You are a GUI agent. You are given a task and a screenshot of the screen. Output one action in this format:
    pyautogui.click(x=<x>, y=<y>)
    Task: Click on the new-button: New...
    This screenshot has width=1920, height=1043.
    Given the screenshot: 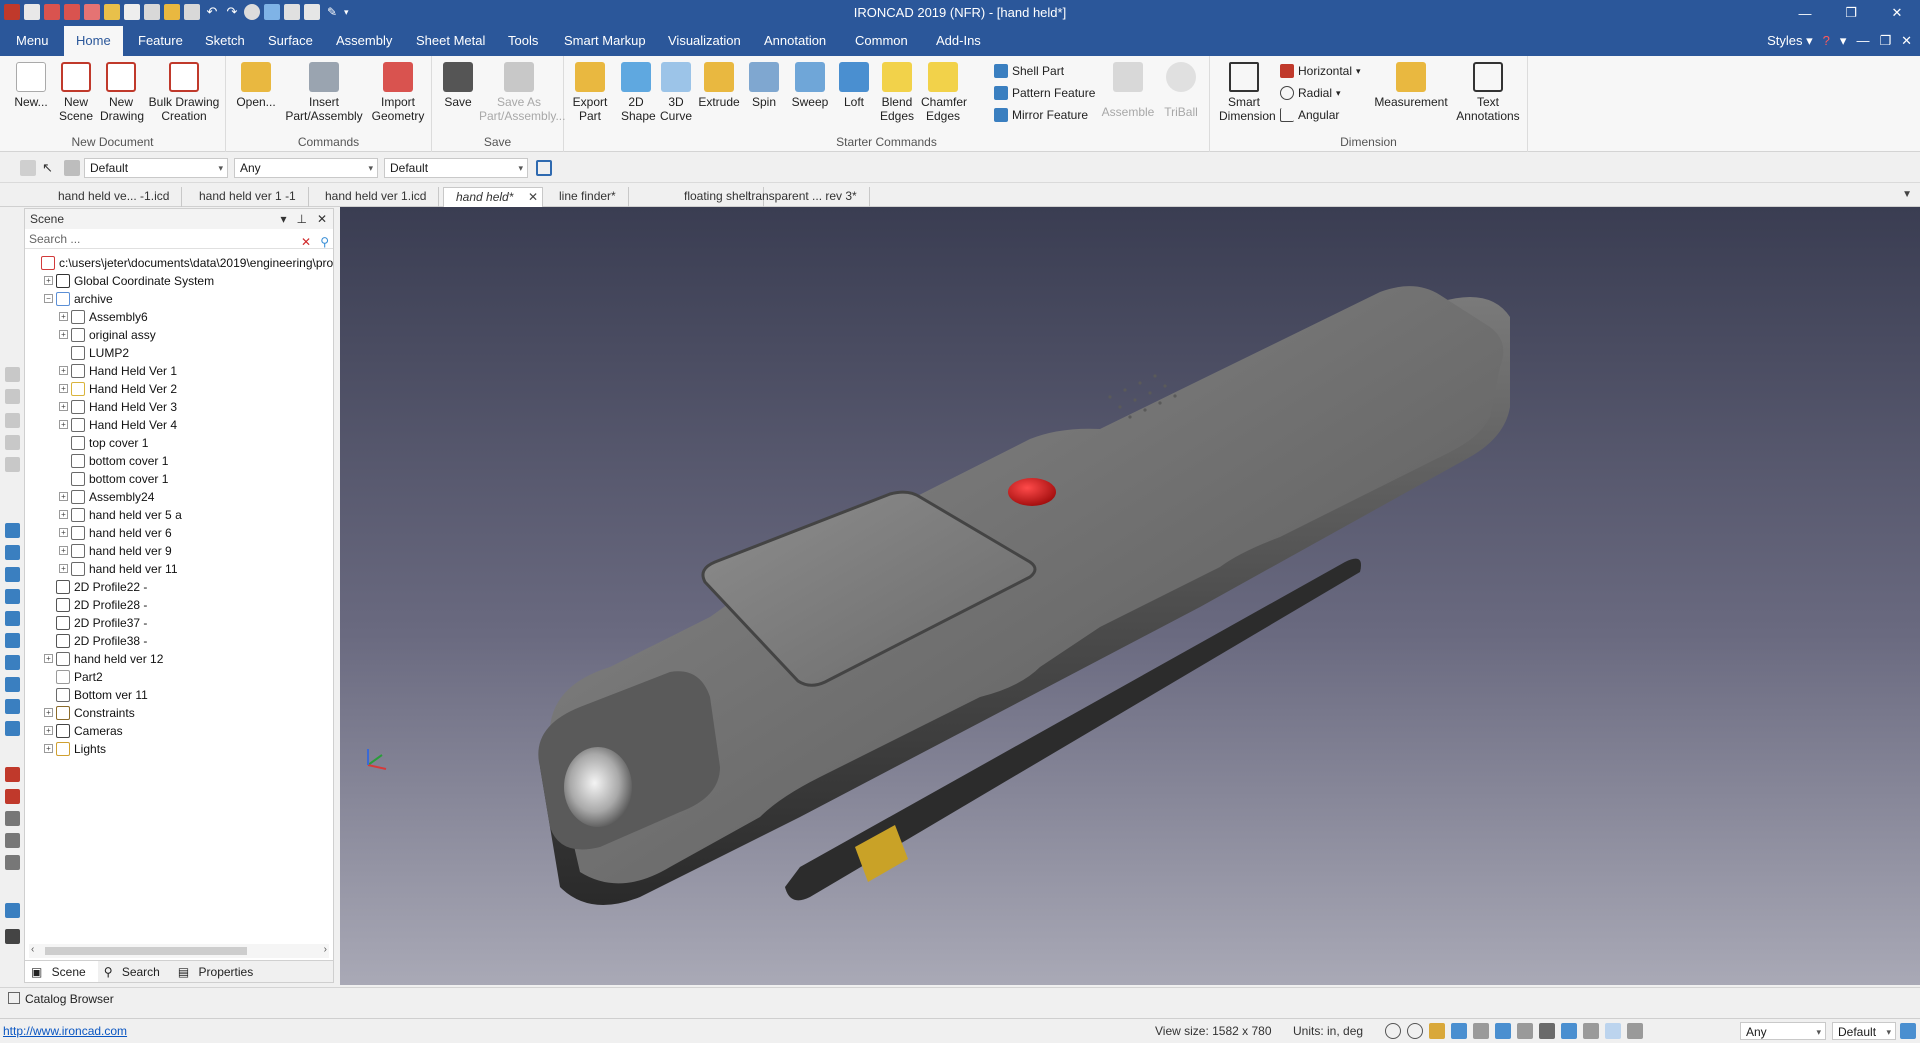 What is the action you would take?
    pyautogui.click(x=31, y=85)
    